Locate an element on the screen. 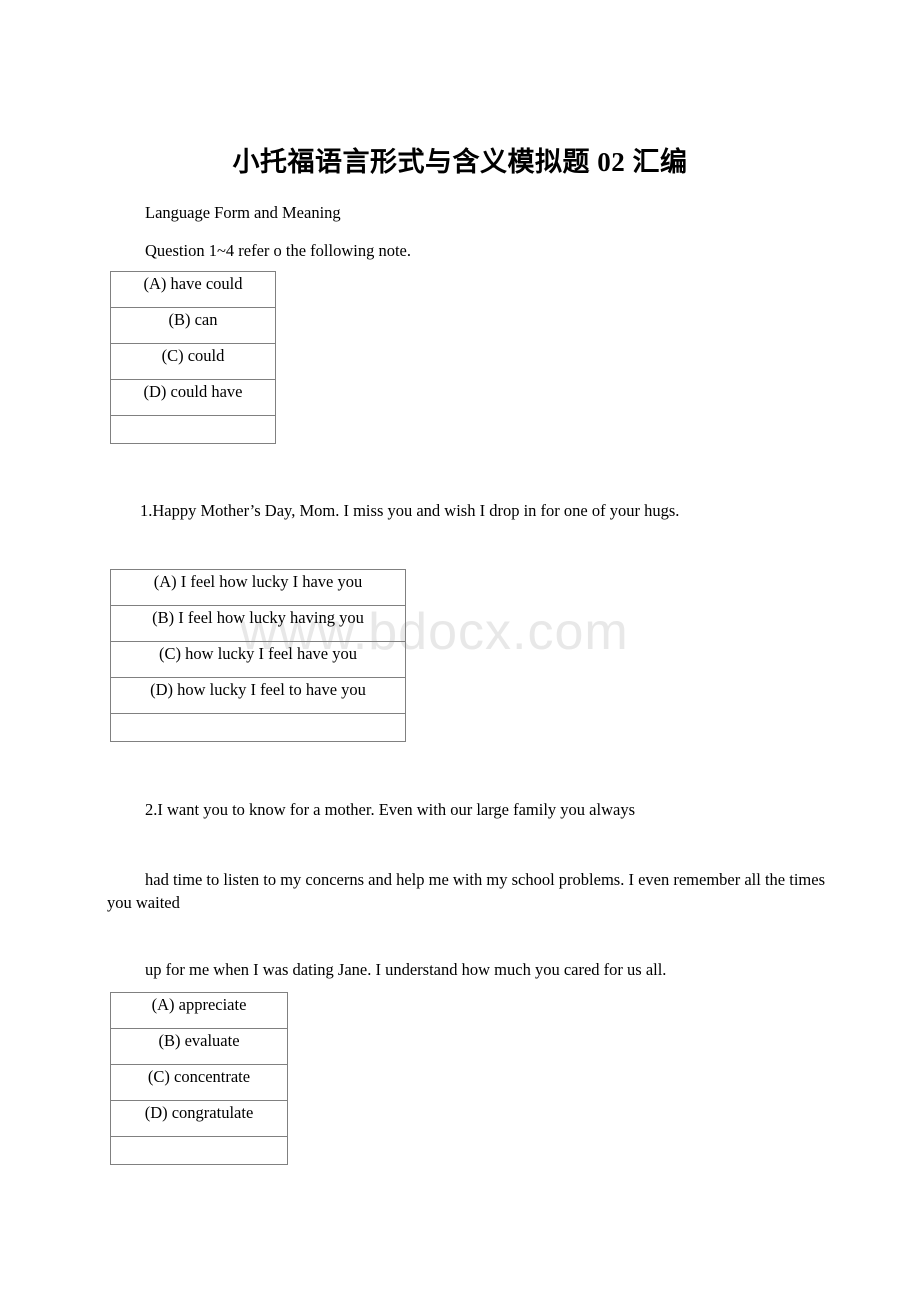  table-row: (D) congratulate is located at coordinates (199, 1118).